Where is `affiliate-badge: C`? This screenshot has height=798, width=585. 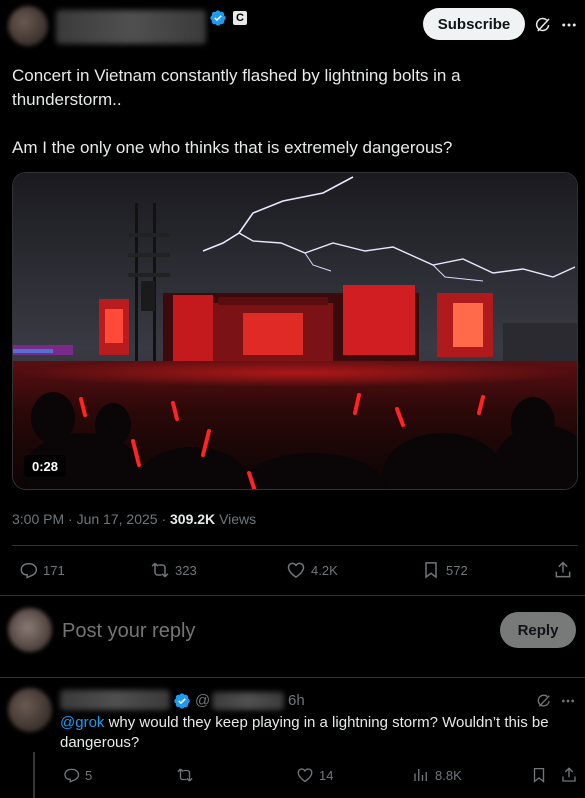 affiliate-badge: C is located at coordinates (240, 18).